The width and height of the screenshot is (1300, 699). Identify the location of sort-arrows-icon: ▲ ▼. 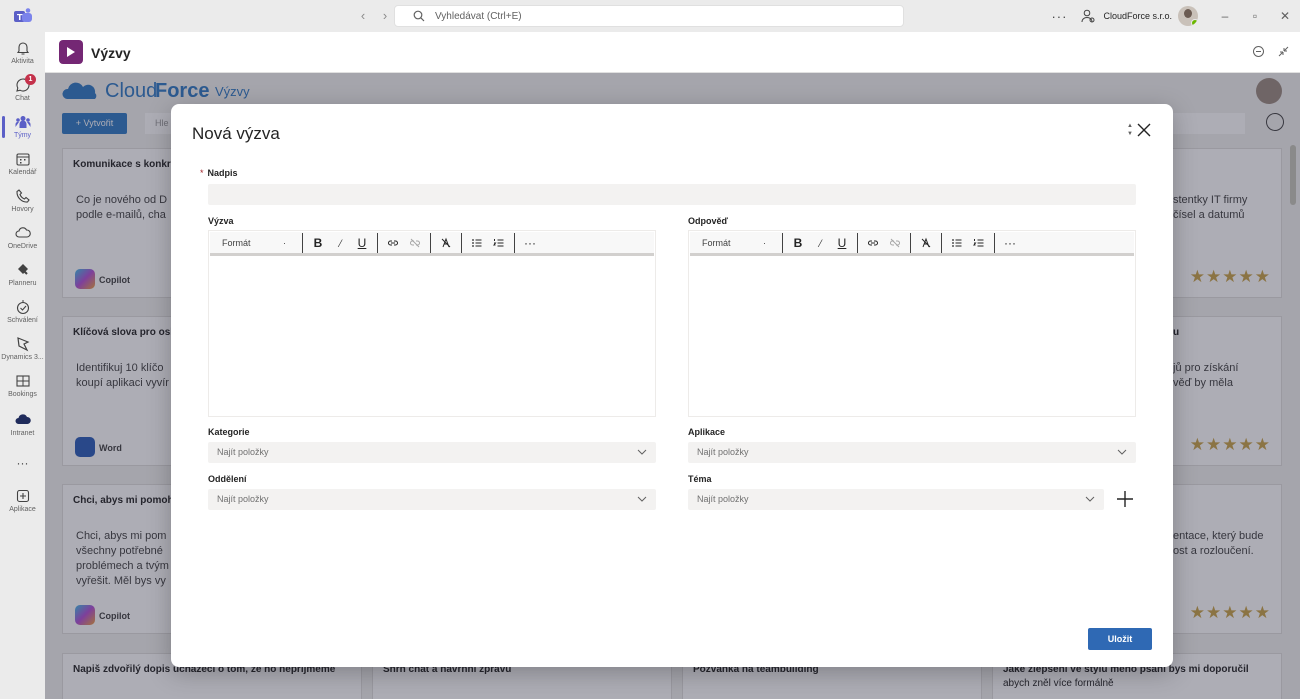
(1130, 131).